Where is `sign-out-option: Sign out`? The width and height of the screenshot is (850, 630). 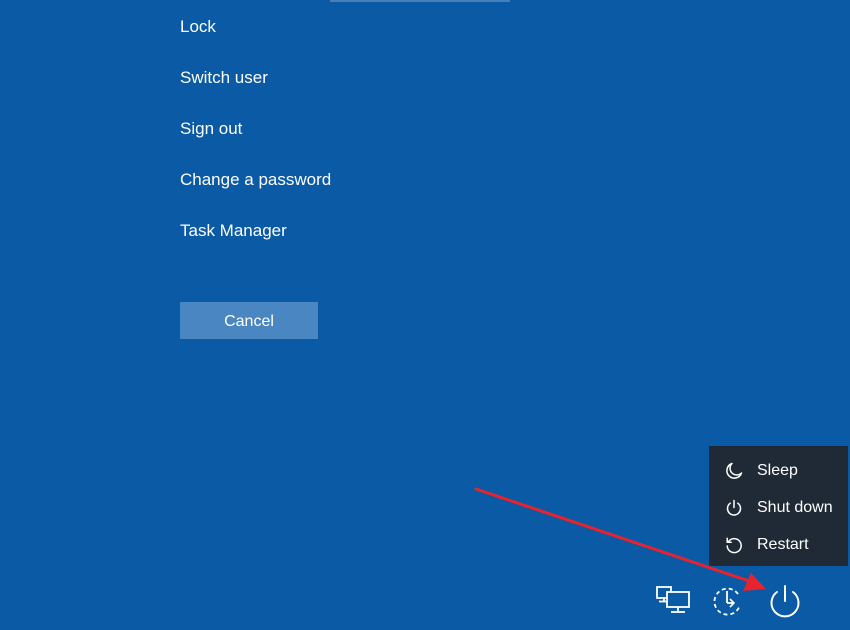
sign-out-option: Sign out is located at coordinates (255, 143).